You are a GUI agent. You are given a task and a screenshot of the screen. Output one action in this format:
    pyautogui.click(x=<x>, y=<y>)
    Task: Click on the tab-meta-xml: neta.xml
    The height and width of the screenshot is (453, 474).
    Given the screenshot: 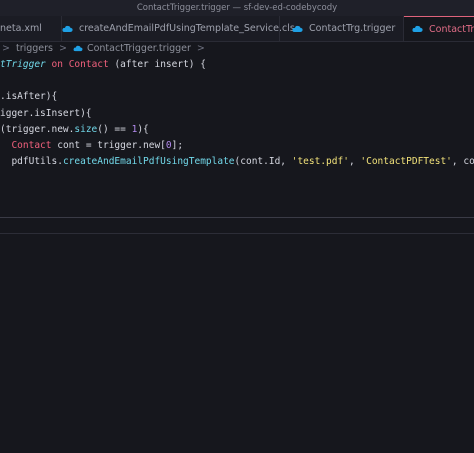 What is the action you would take?
    pyautogui.click(x=31, y=28)
    